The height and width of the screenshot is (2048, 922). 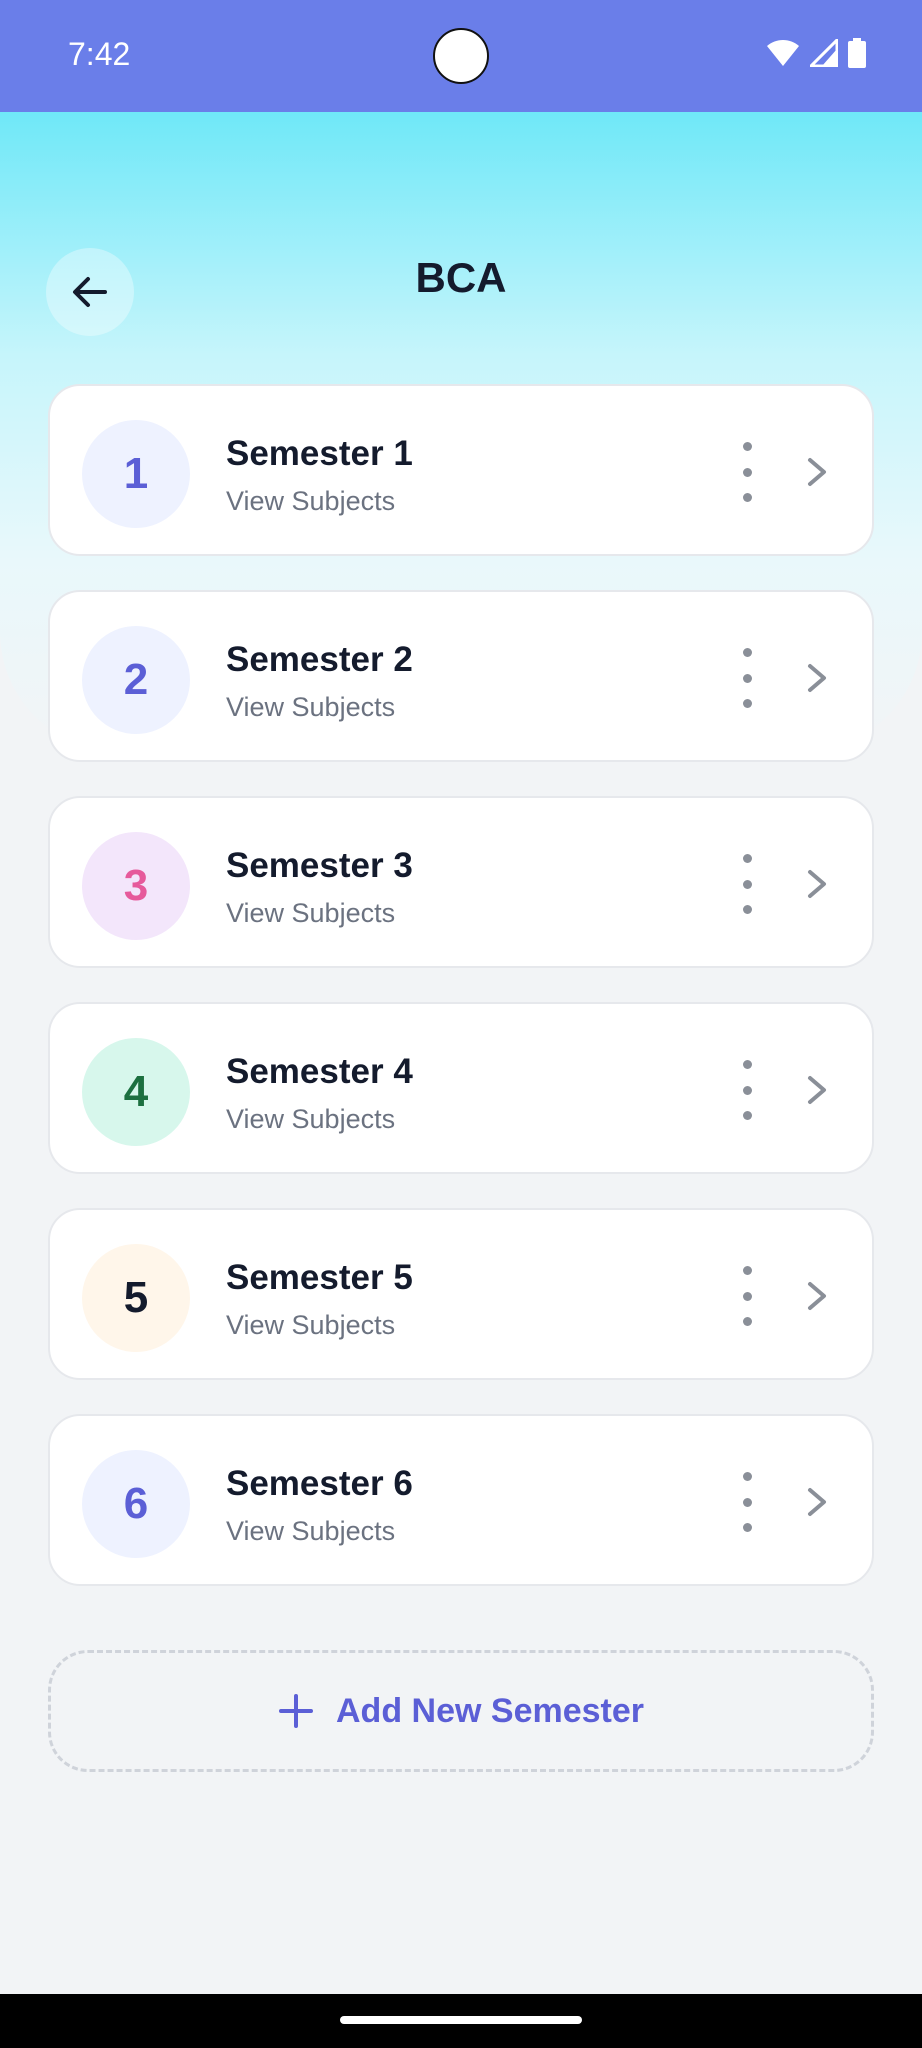 What do you see at coordinates (461, 1088) in the screenshot?
I see `semester-card: 4 Semester 4 View Subjects` at bounding box center [461, 1088].